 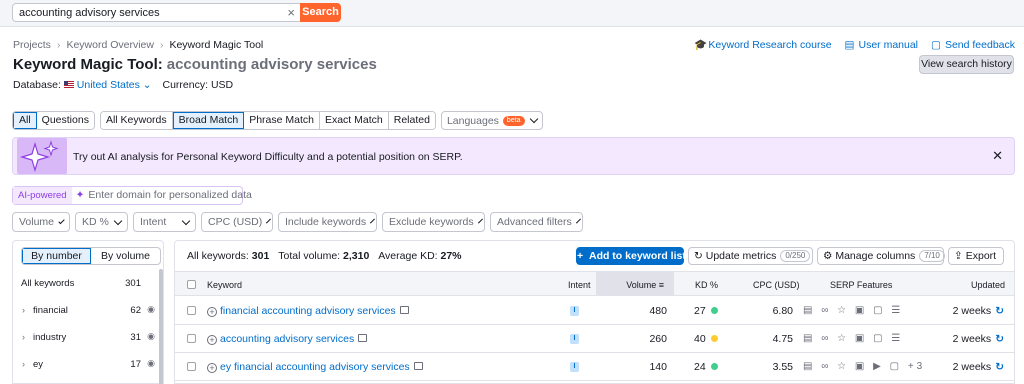 What do you see at coordinates (68, 84) in the screenshot?
I see `us-flag-icon` at bounding box center [68, 84].